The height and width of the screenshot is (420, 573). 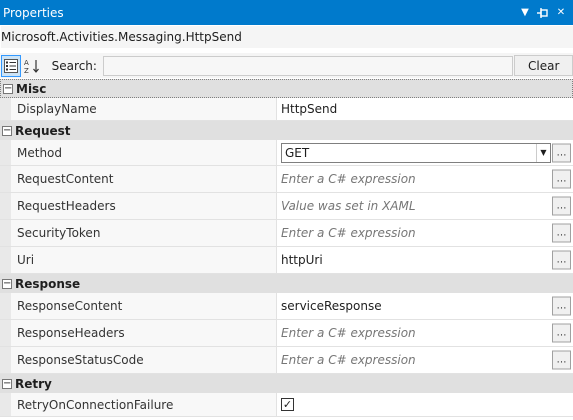 I want to click on alphabetical-icon: A Z, so click(x=31, y=66).